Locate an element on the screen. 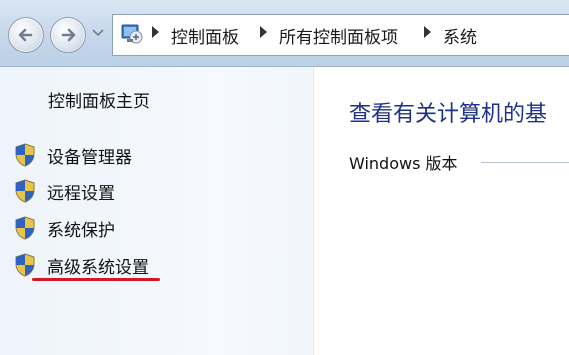 This screenshot has width=569, height=355. task-label: 系统保护 is located at coordinates (81, 231).